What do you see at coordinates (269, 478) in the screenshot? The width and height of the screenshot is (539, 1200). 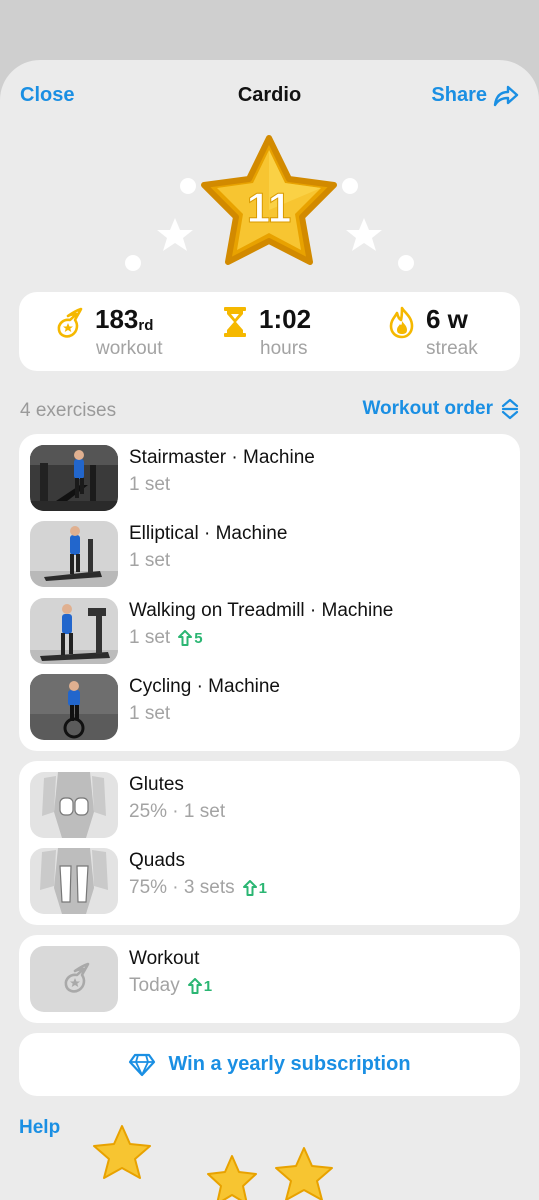 I see `exercise-row-stairmaster: Stairmaster · Machine 1 set` at bounding box center [269, 478].